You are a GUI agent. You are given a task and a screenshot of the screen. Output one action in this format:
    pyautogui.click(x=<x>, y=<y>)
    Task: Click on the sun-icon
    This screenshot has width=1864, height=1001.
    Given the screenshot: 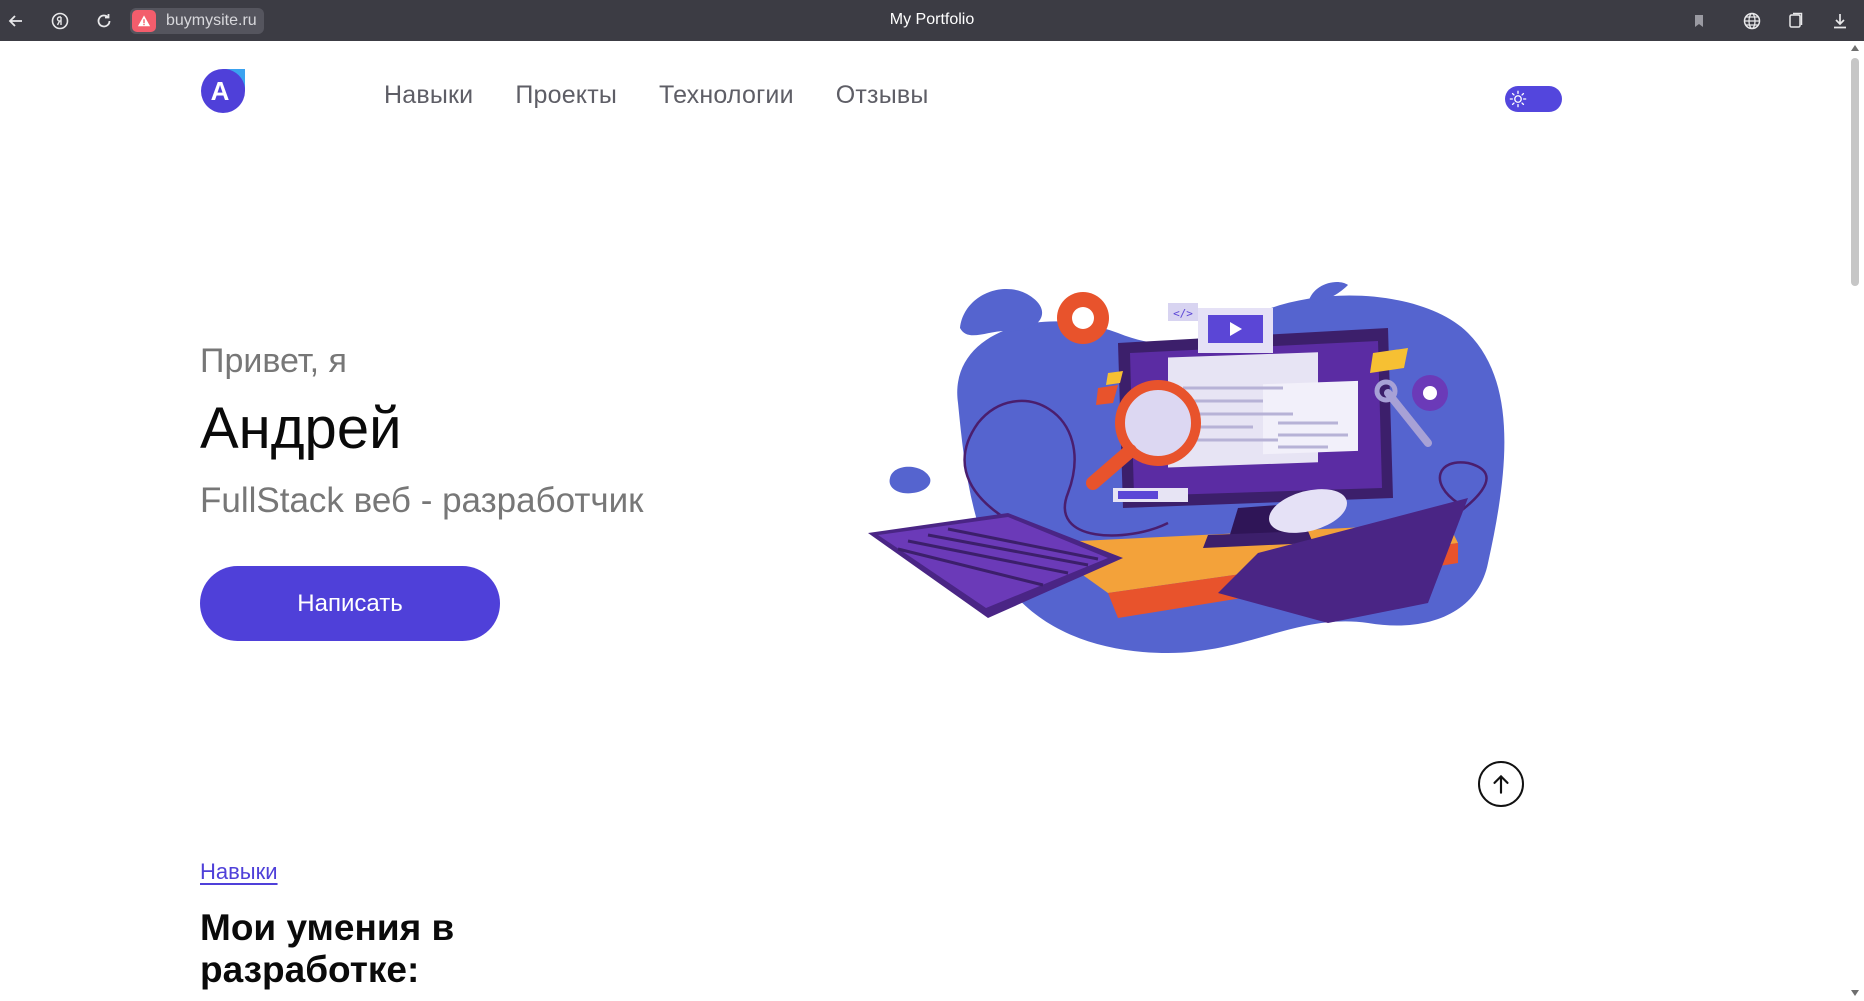 What is the action you would take?
    pyautogui.click(x=1518, y=99)
    